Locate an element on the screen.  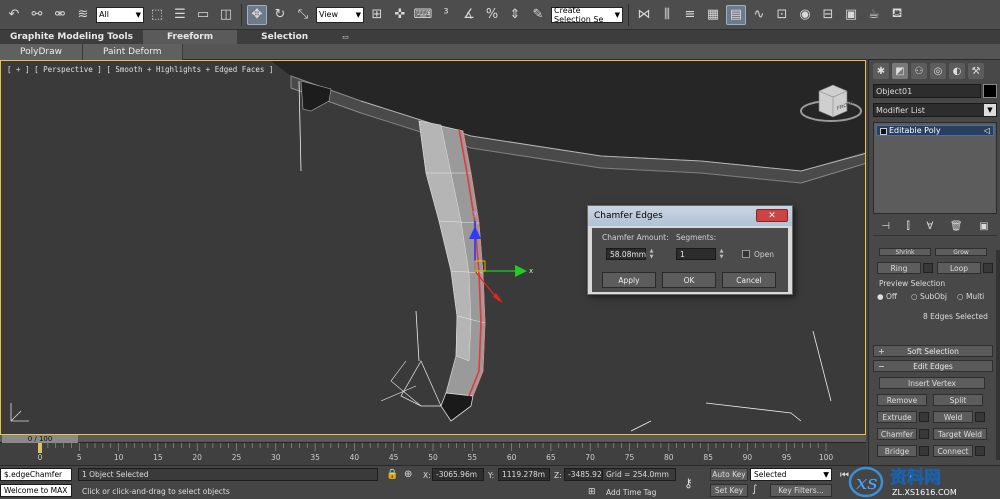
reference-coordinate-dropdown: View ▼ is located at coordinates (340, 14).